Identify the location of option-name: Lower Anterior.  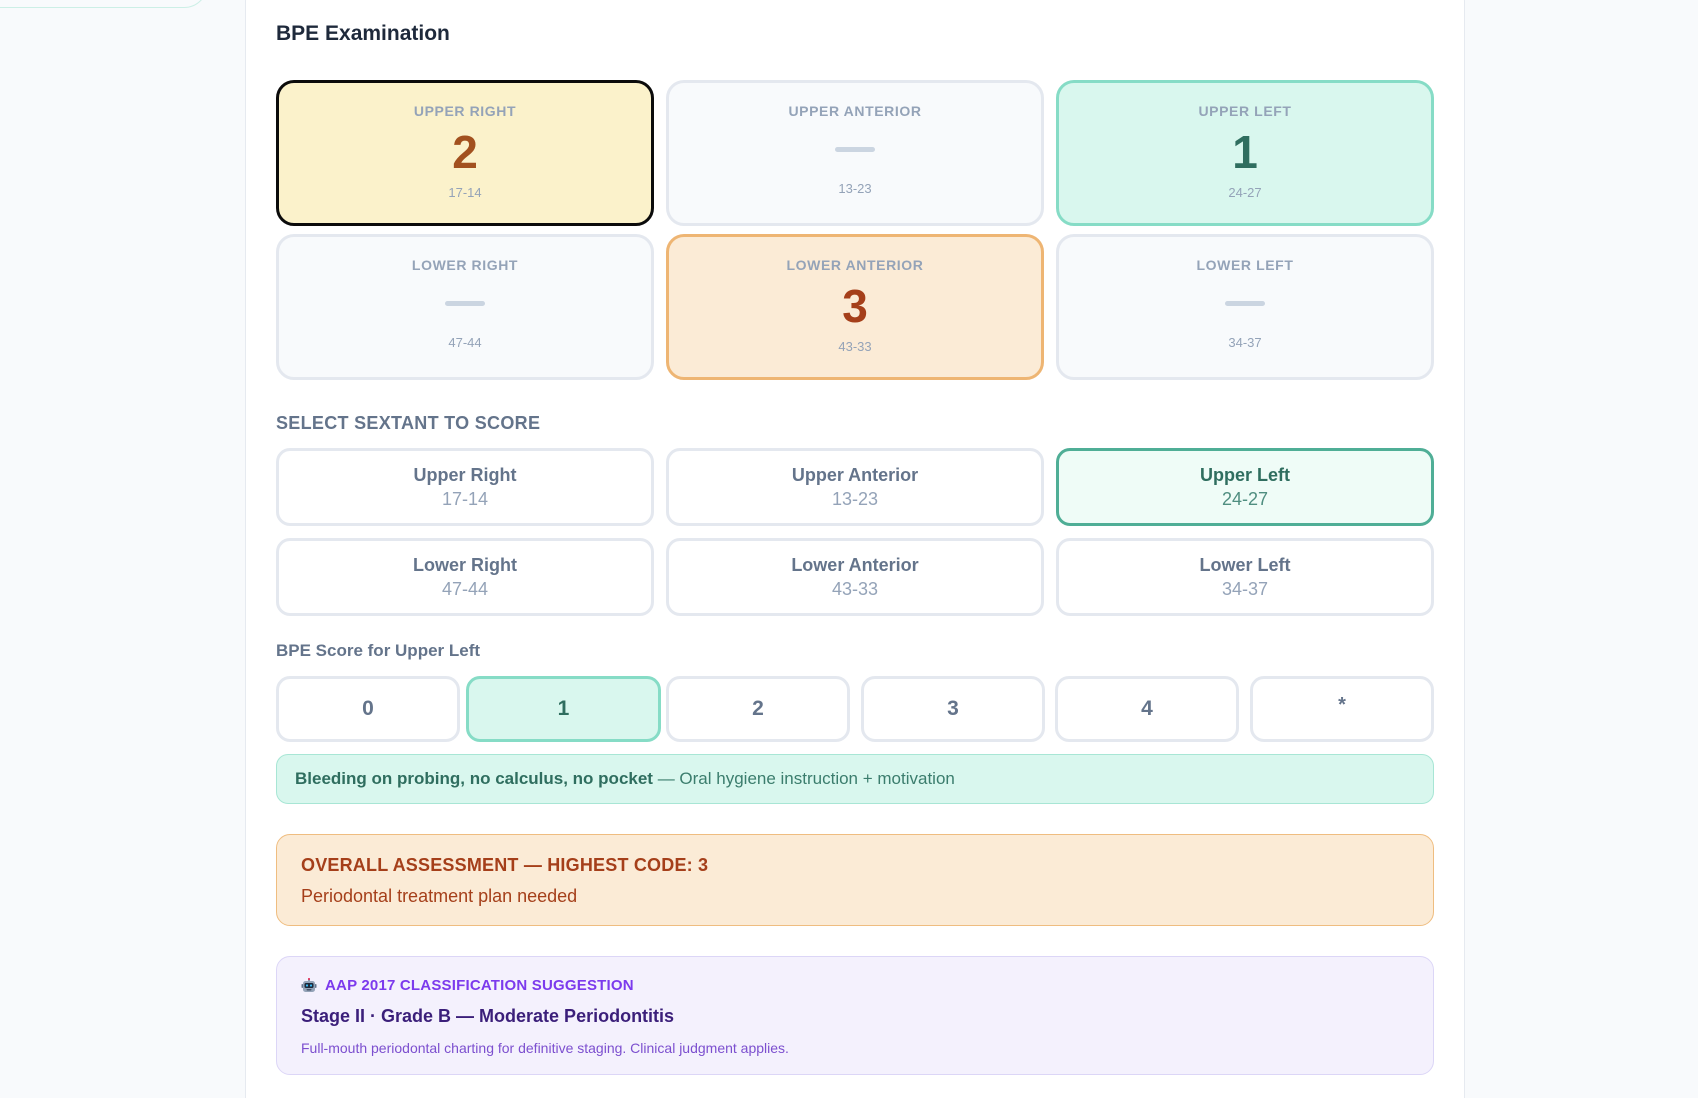
(855, 564).